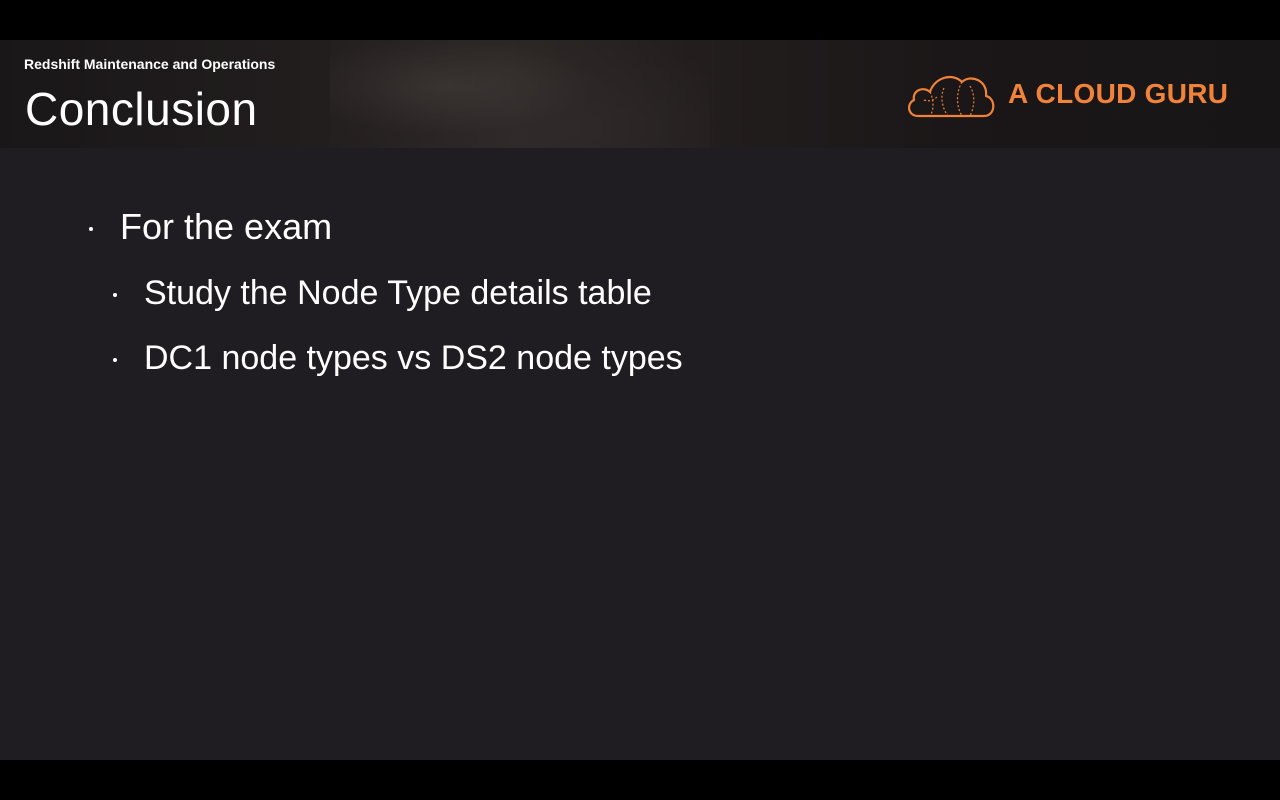 This screenshot has height=800, width=1280. I want to click on bullet-text: DC1 node types vs DS2 node types, so click(413, 358).